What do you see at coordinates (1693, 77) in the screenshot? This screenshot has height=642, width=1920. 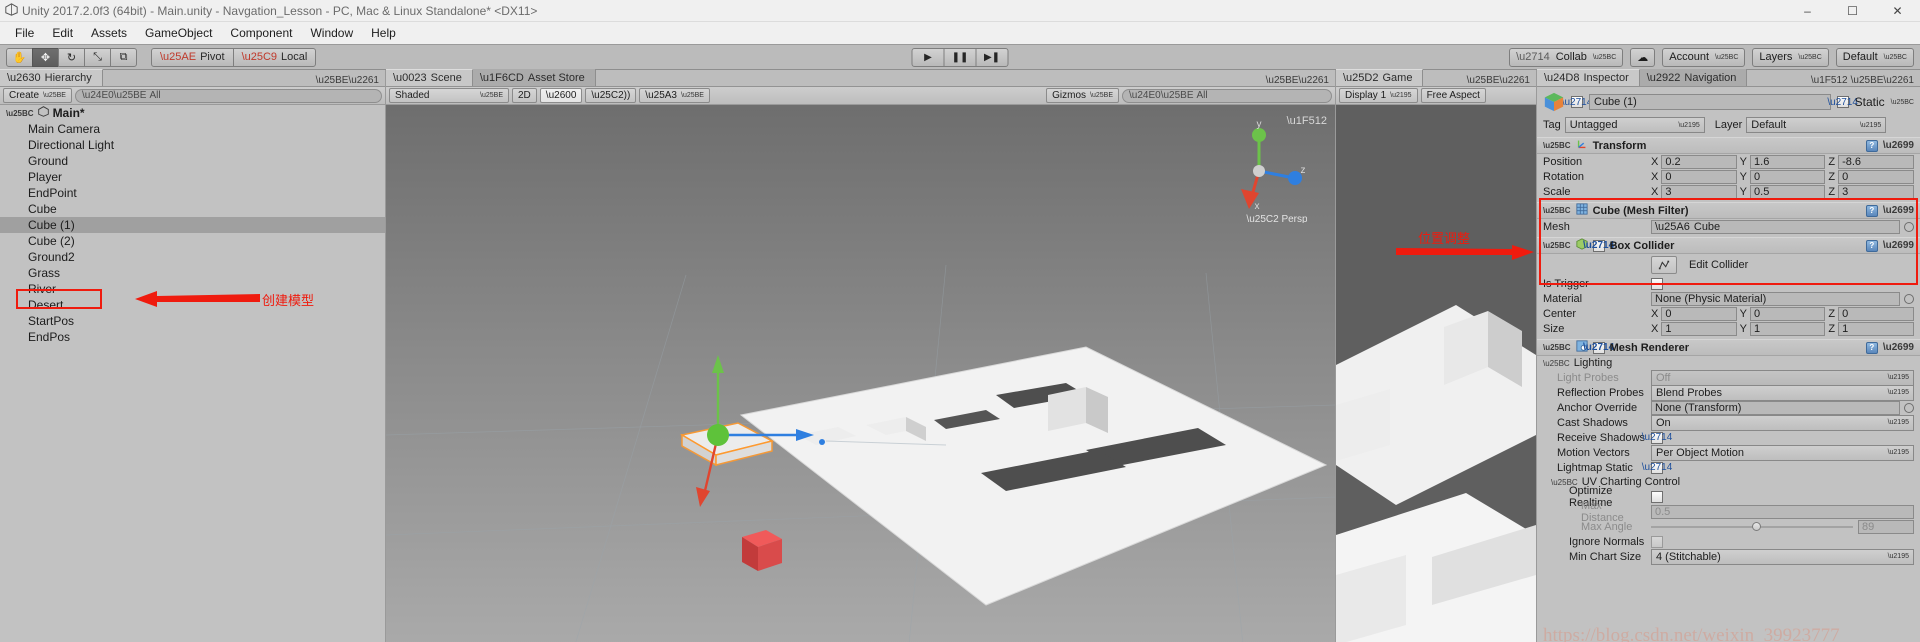 I see `tab-navigation: \u2922 Navigation` at bounding box center [1693, 77].